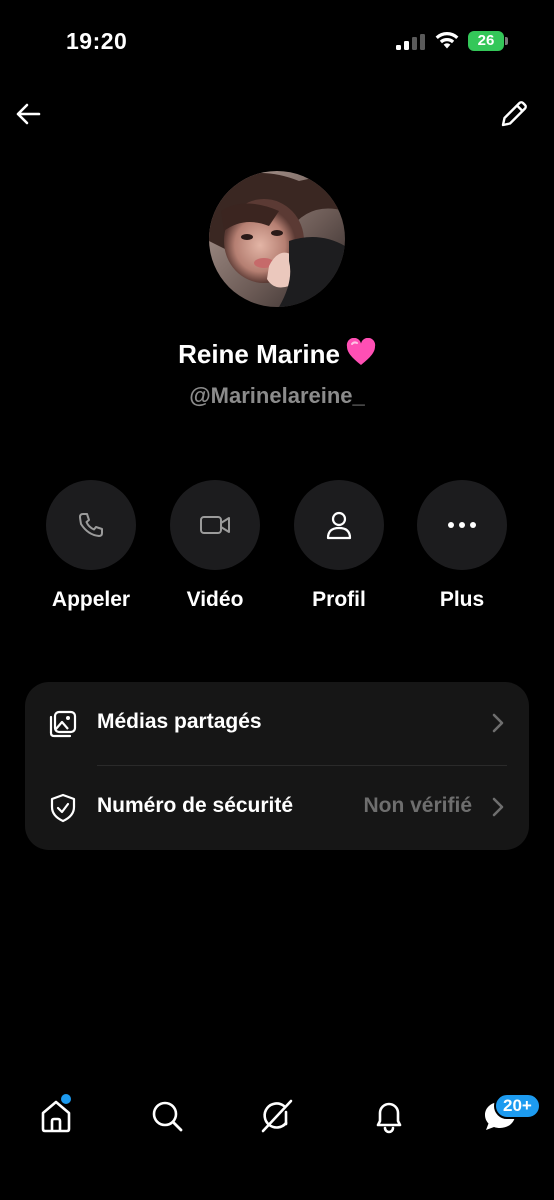 Image resolution: width=554 pixels, height=1200 pixels. I want to click on call-action: Appeler, so click(91, 550).